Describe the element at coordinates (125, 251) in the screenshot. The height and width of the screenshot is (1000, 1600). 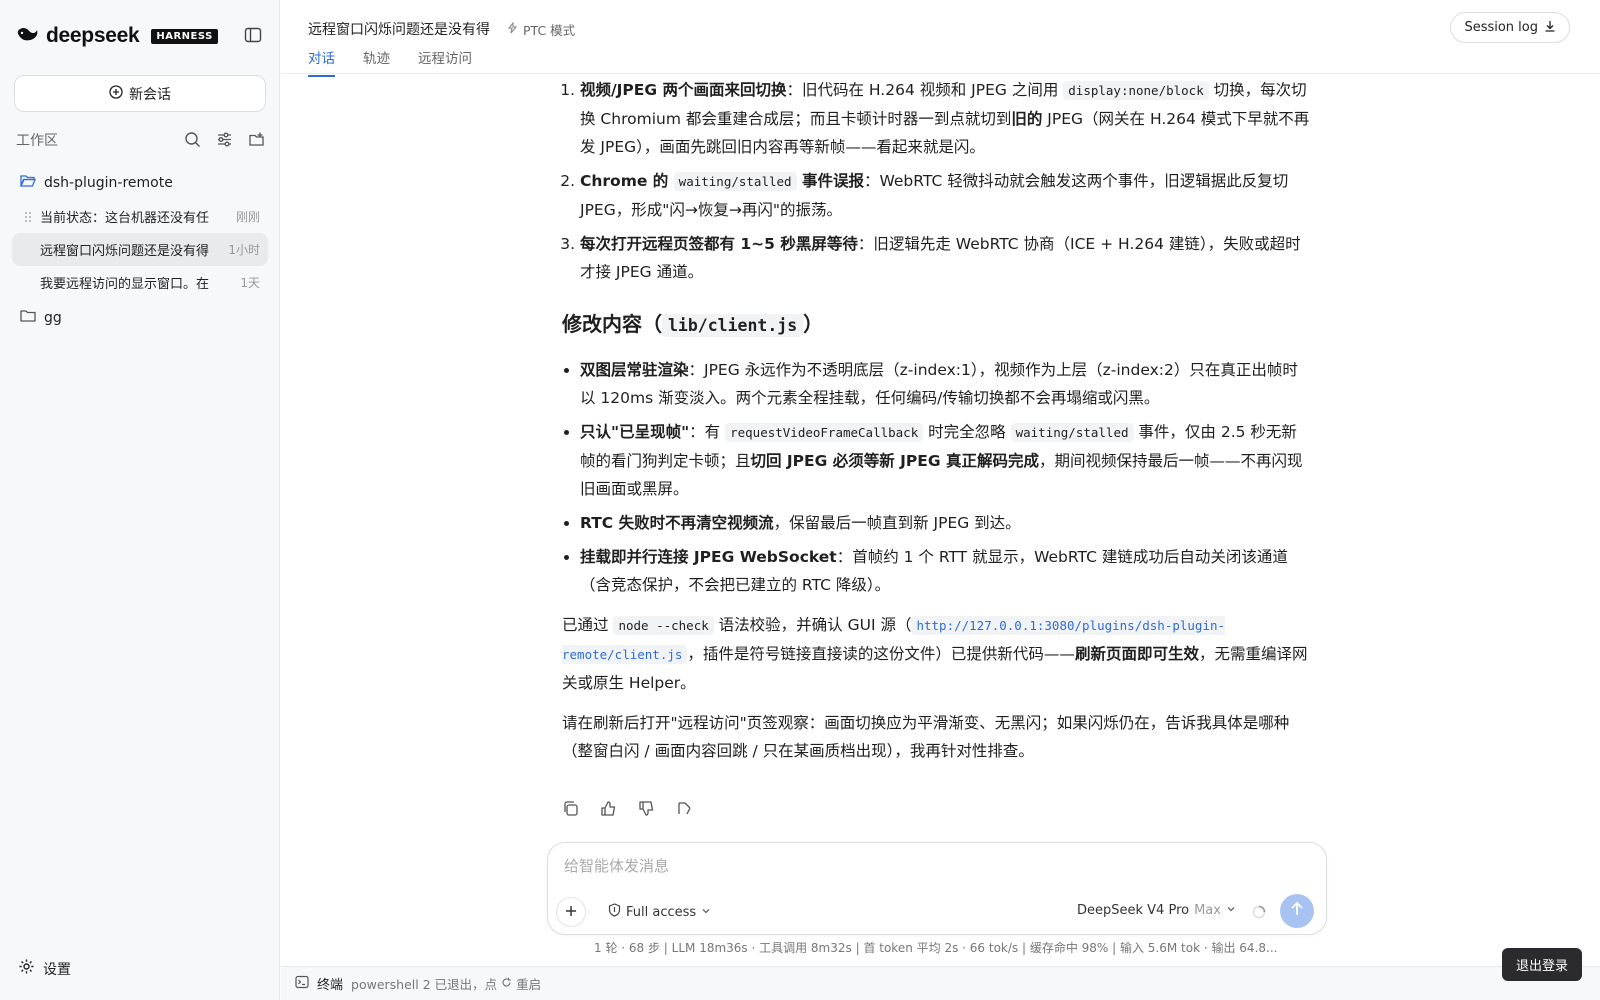
I see `chat-title: 远程窗口闪烁问题还是没有得` at that location.